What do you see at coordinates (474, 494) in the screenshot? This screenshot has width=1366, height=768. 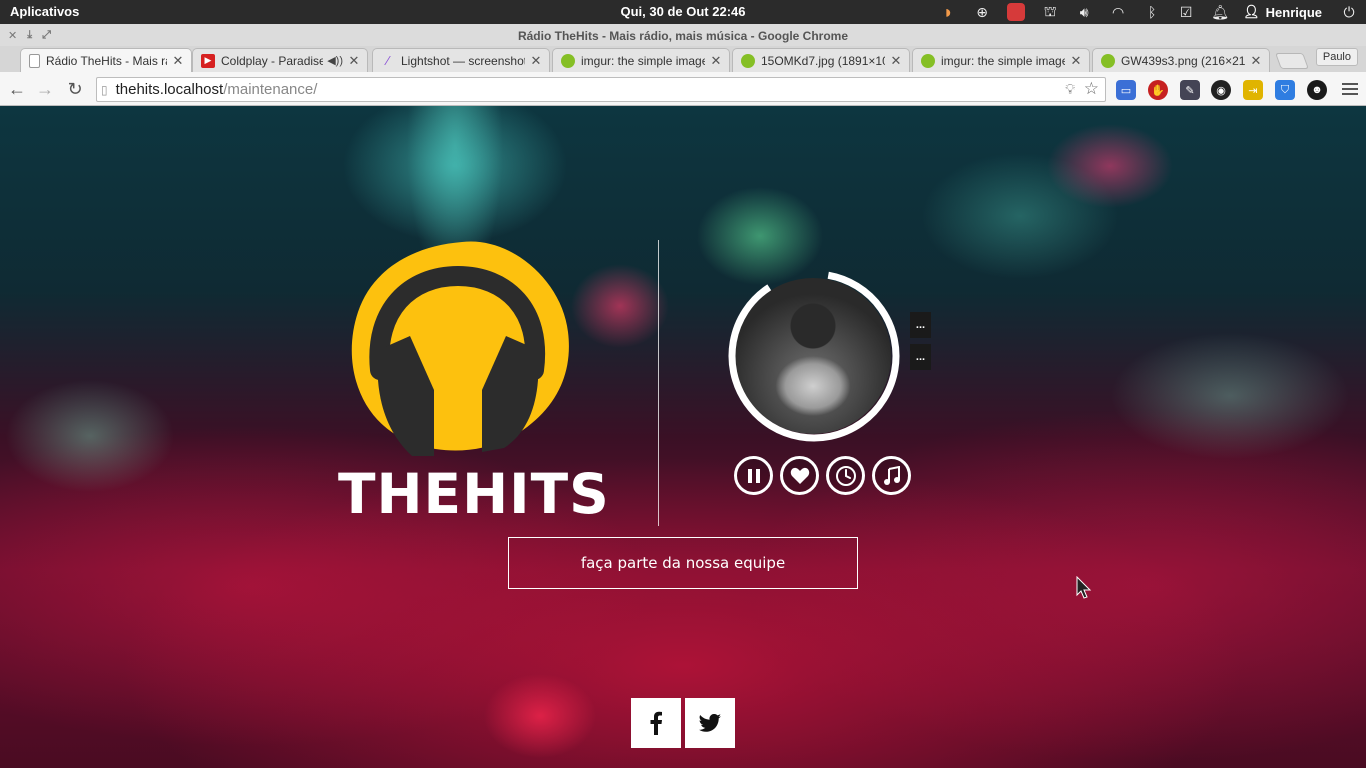 I see `brand-name: THEHITS` at bounding box center [474, 494].